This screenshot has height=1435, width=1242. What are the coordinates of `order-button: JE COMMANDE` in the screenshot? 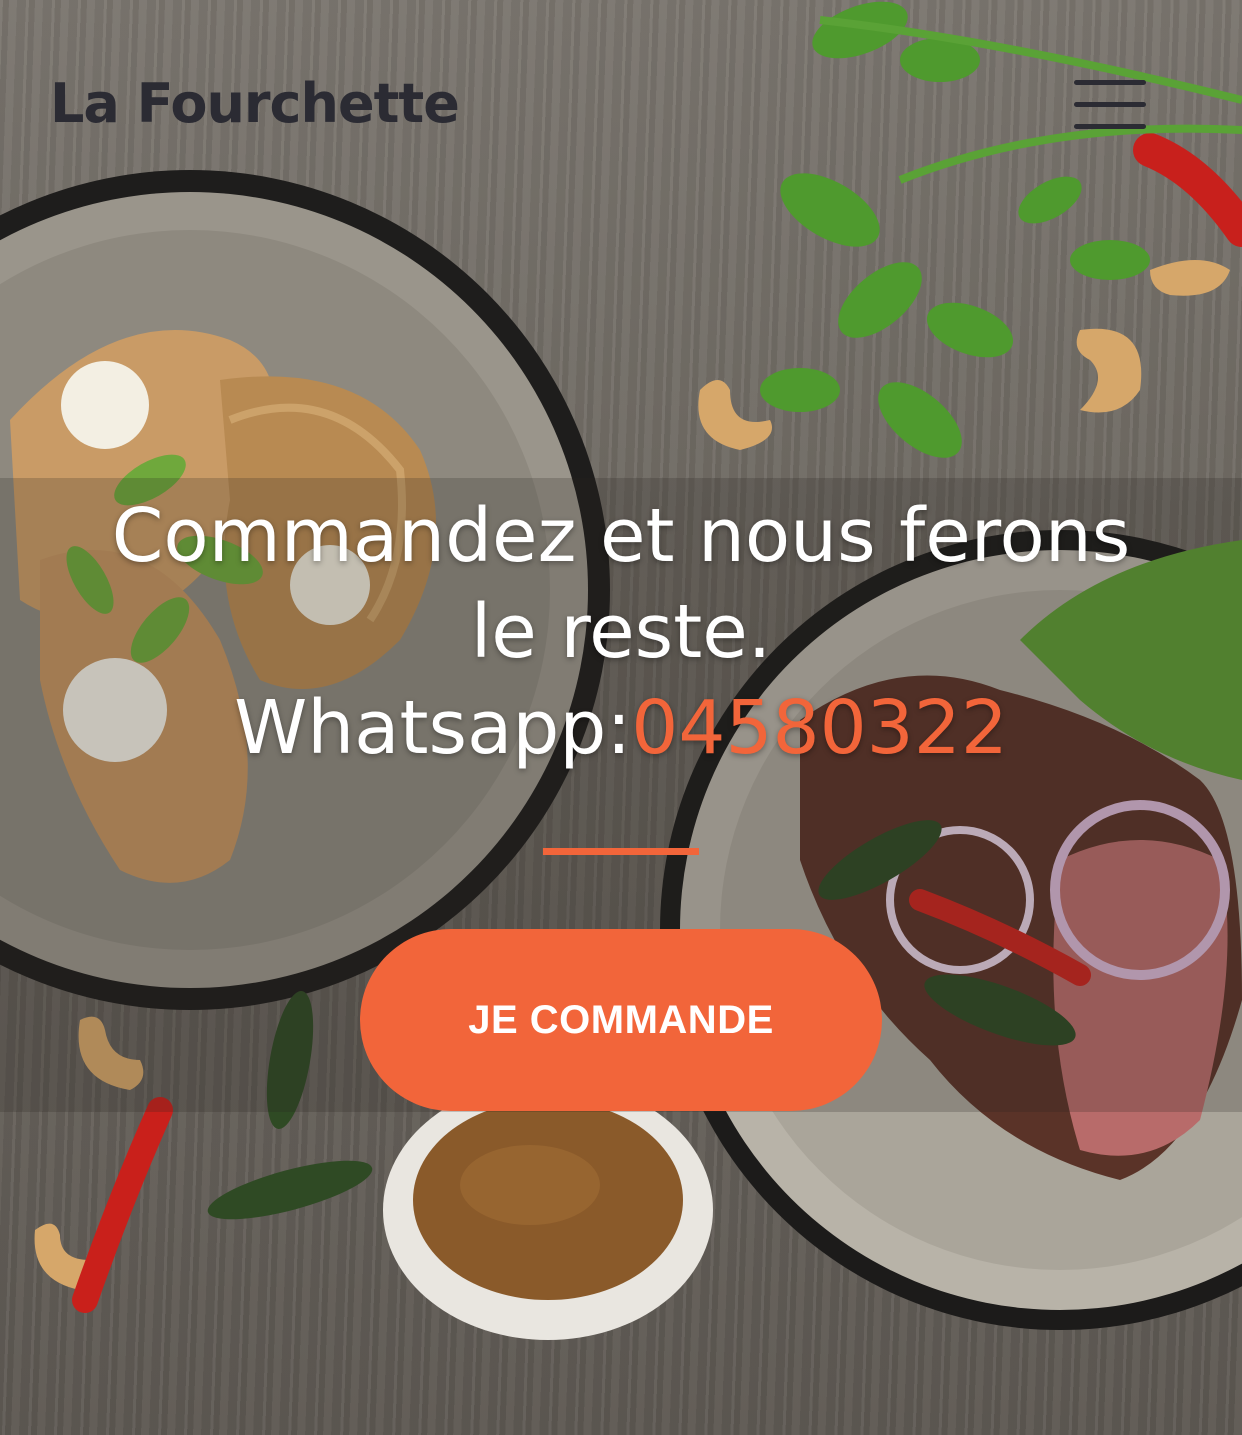 It's located at (621, 1020).